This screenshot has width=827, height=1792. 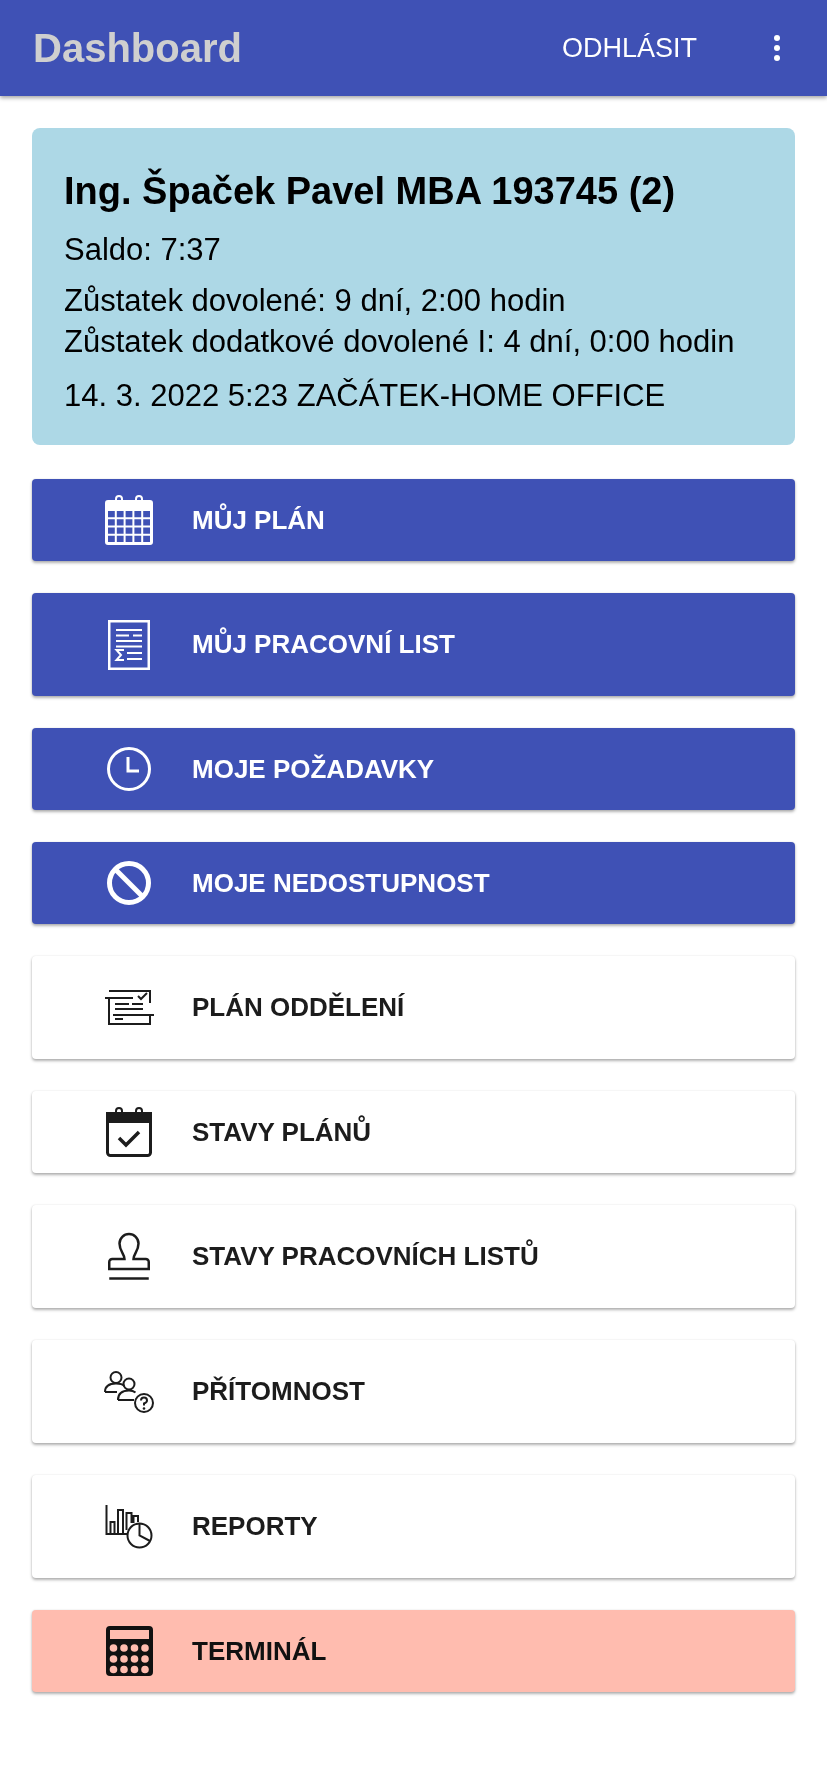 I want to click on menu-button: PLÁN ODDĚLENÍ, so click(x=413, y=1007).